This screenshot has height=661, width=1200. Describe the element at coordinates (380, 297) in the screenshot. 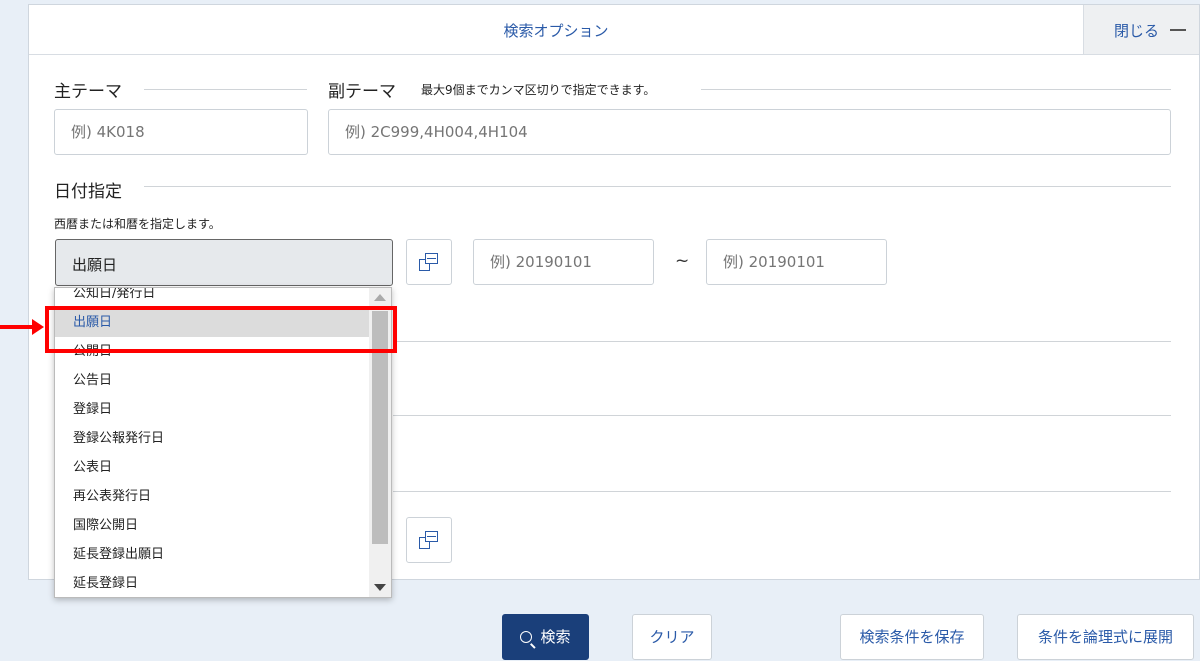

I see `scroll-up-arrow-icon` at that location.